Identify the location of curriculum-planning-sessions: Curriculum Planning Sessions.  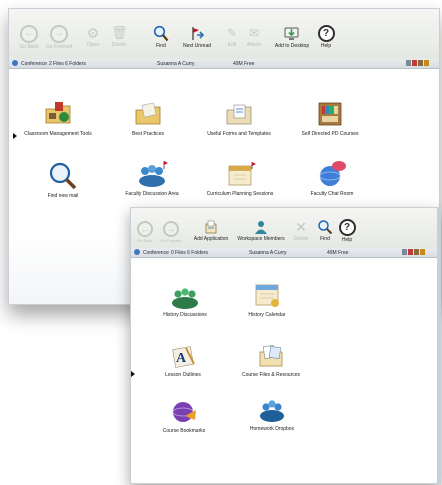
(240, 179).